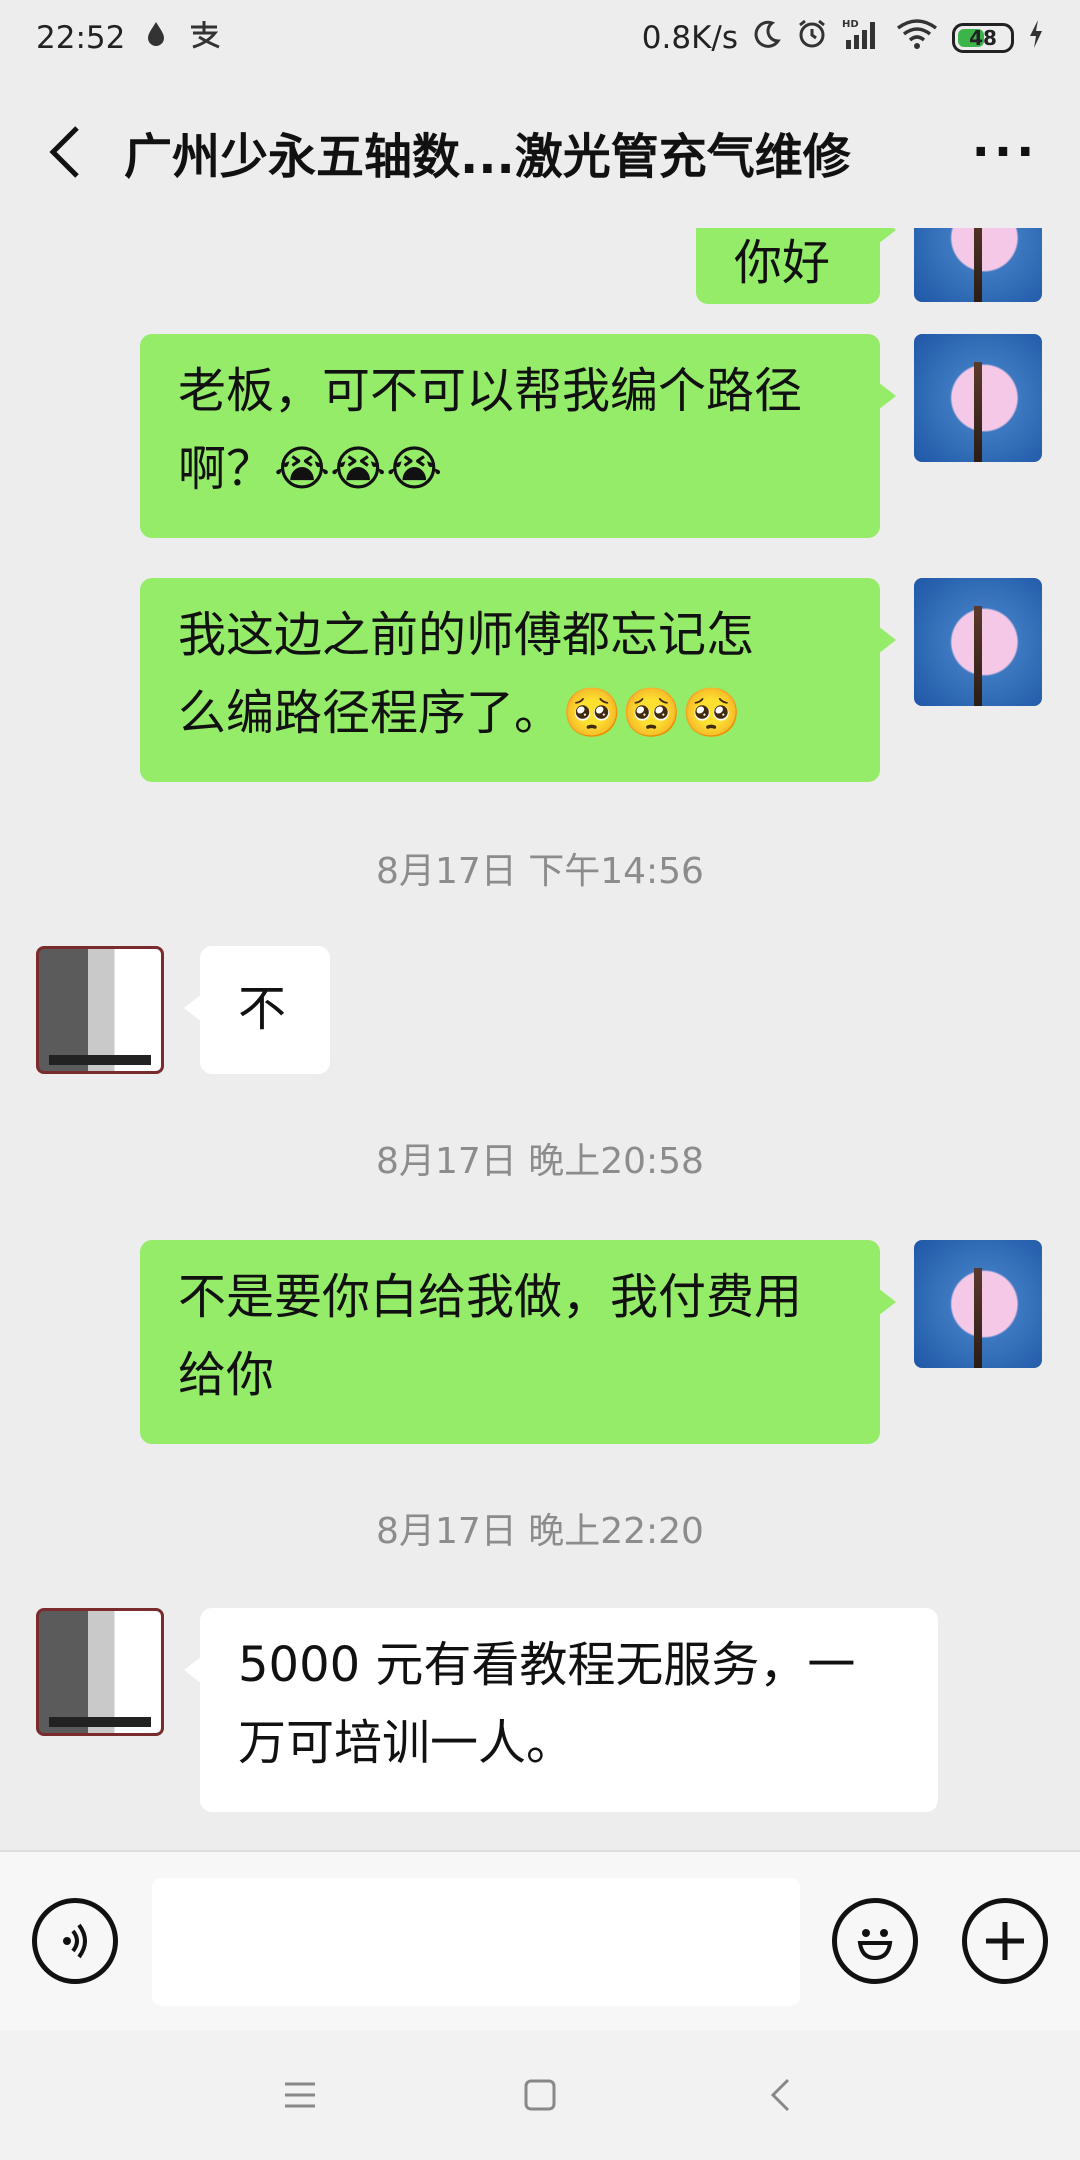 The width and height of the screenshot is (1080, 2160). Describe the element at coordinates (875, 1945) in the screenshot. I see `smile-icon` at that location.